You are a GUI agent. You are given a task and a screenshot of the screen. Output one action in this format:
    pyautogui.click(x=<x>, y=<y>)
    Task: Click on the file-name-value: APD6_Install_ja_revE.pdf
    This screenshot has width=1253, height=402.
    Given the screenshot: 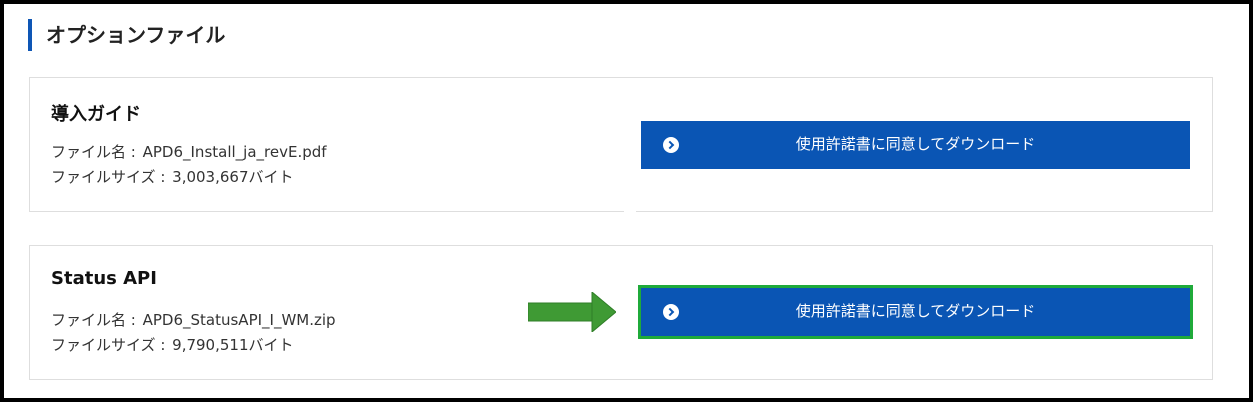 What is the action you would take?
    pyautogui.click(x=234, y=152)
    